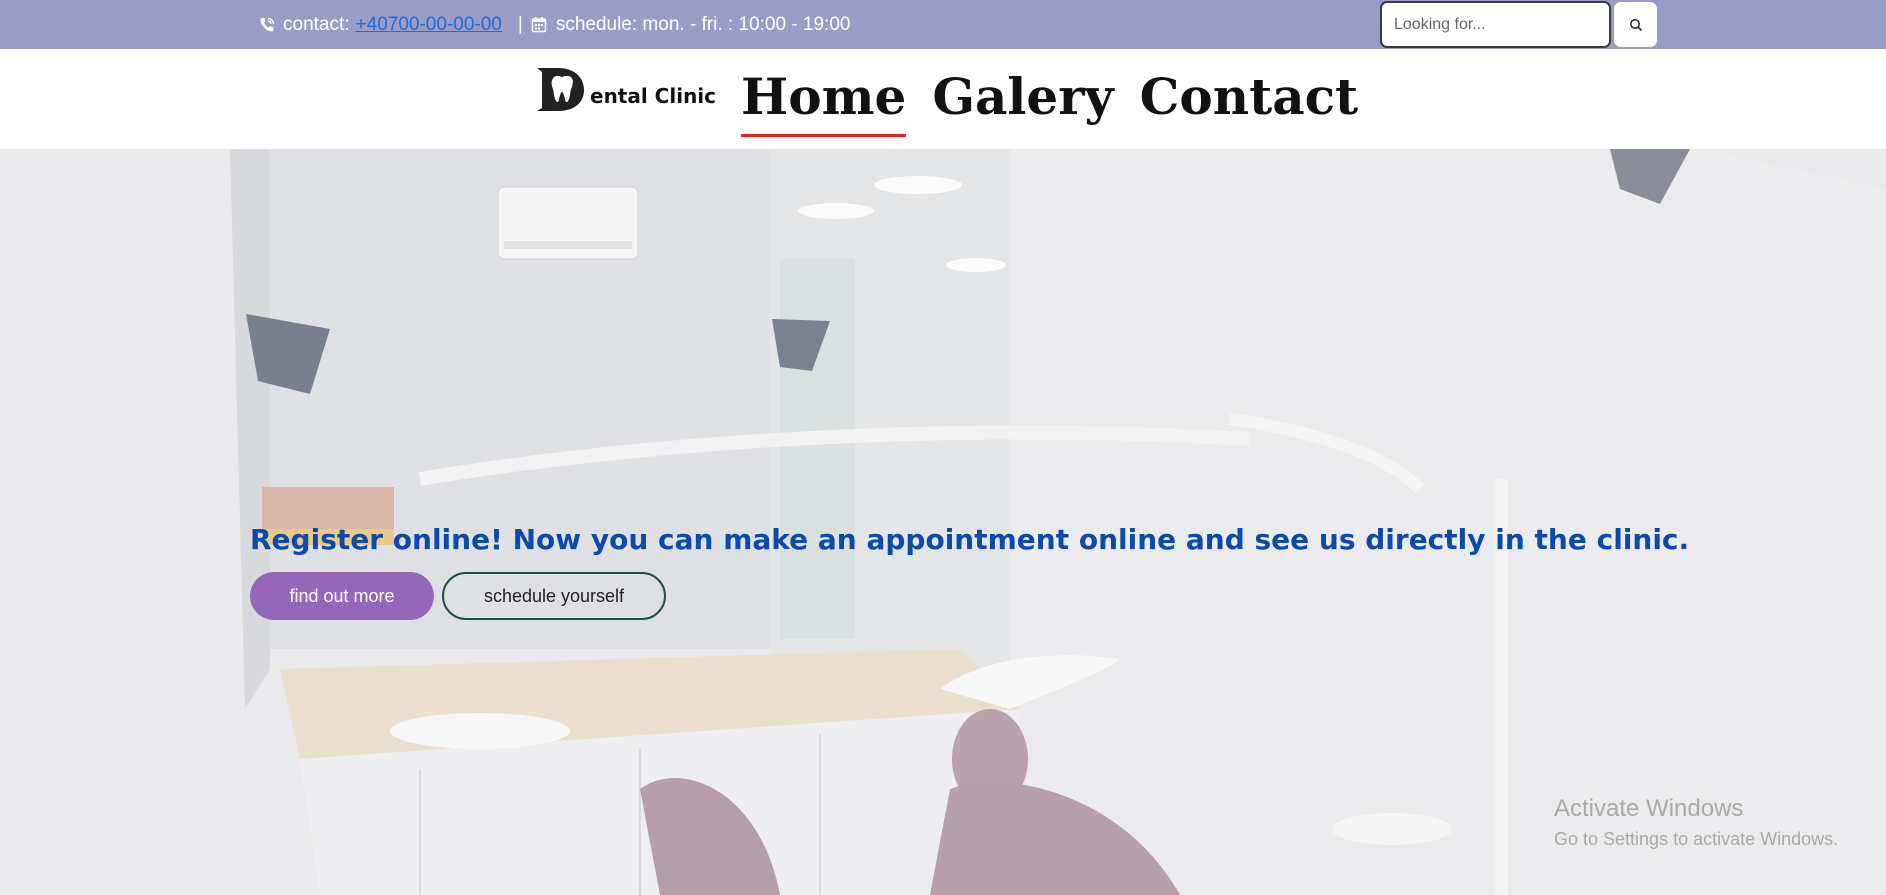  What do you see at coordinates (560, 89) in the screenshot?
I see `tooth-logo-icon` at bounding box center [560, 89].